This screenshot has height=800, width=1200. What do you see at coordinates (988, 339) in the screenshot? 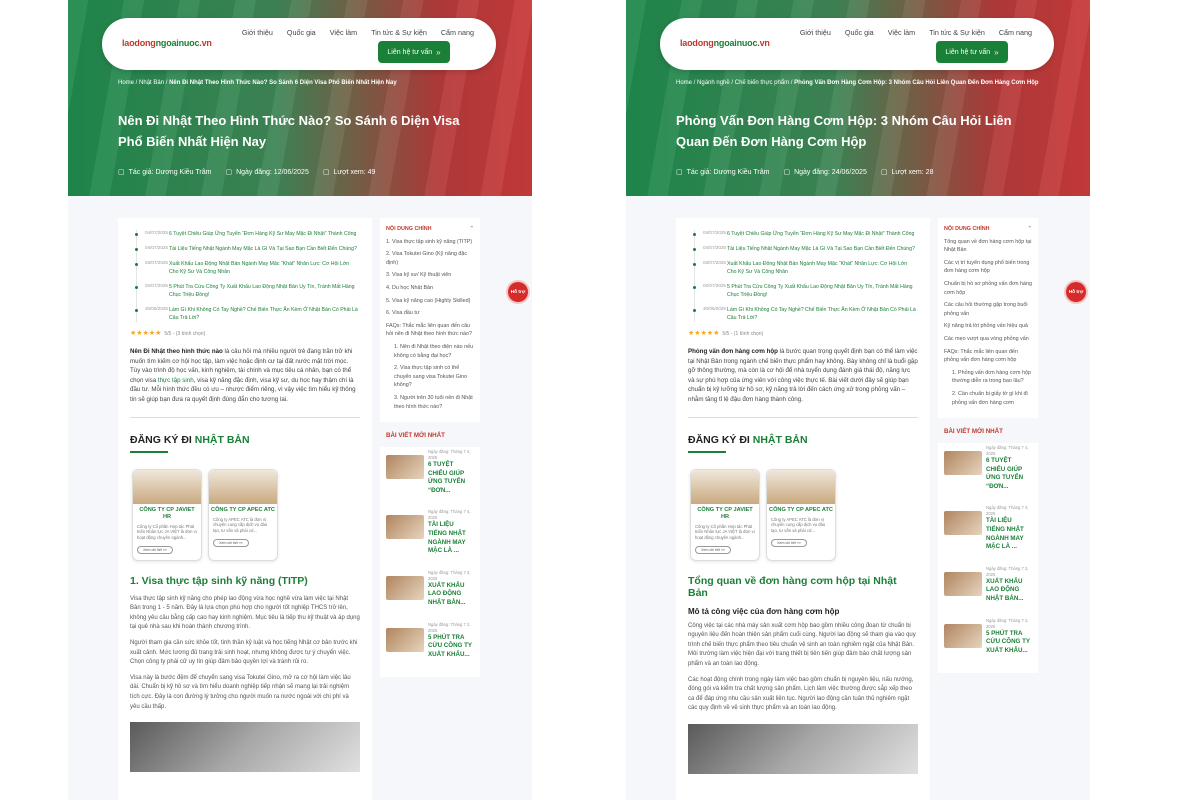
I see `toc-item: Các mẹo vượt qua vòng phỏng vấn` at bounding box center [988, 339].